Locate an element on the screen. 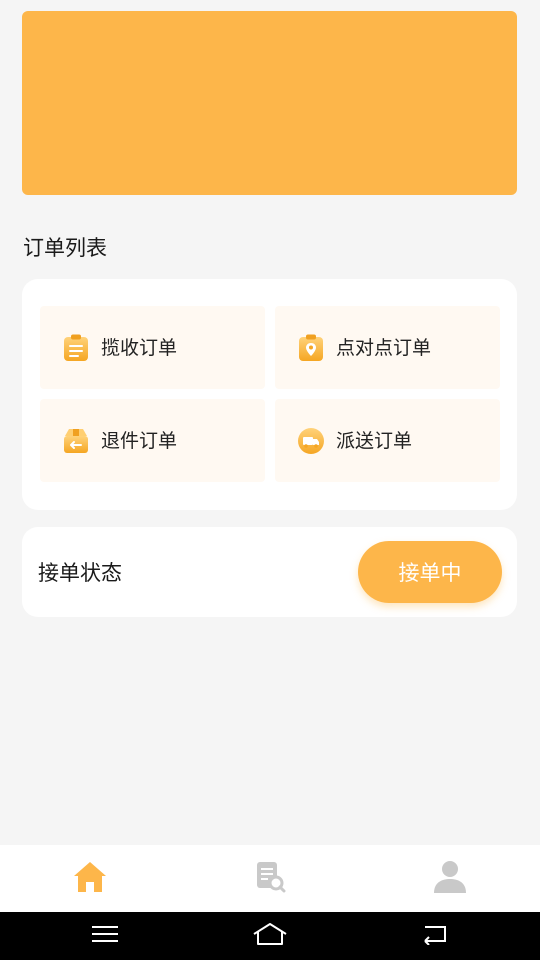 This screenshot has width=540, height=960. accepting-orders-toggle: 接单中 is located at coordinates (430, 572).